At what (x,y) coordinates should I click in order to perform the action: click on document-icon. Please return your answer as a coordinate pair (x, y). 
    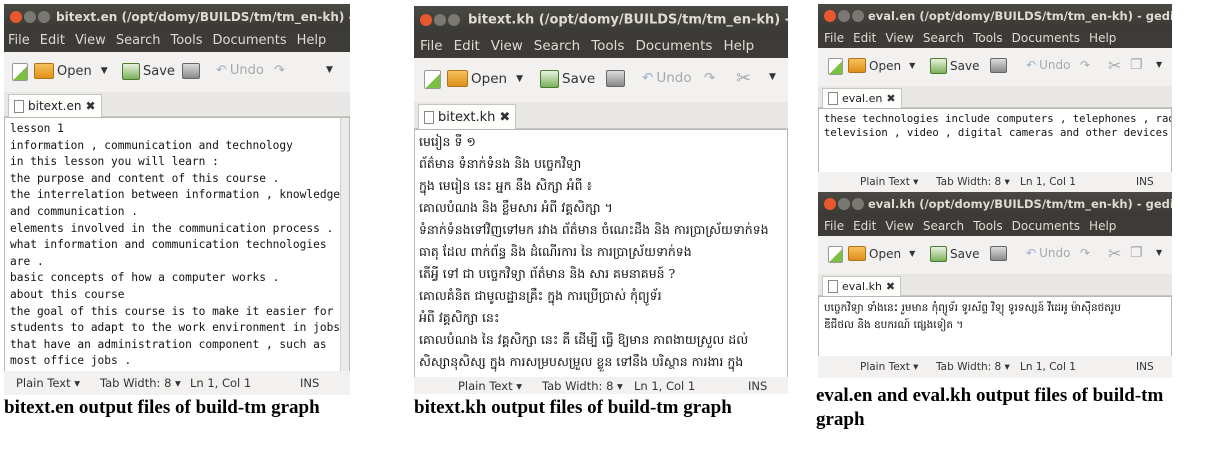
    Looking at the image, I should click on (833, 286).